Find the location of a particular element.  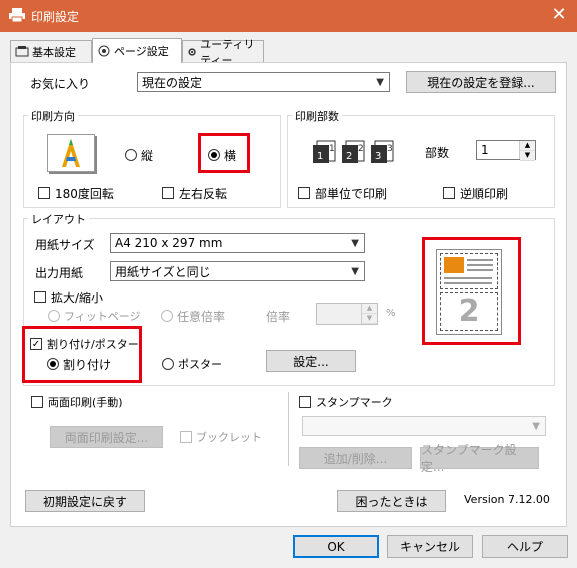

custom-scale-radio is located at coordinates (167, 316).